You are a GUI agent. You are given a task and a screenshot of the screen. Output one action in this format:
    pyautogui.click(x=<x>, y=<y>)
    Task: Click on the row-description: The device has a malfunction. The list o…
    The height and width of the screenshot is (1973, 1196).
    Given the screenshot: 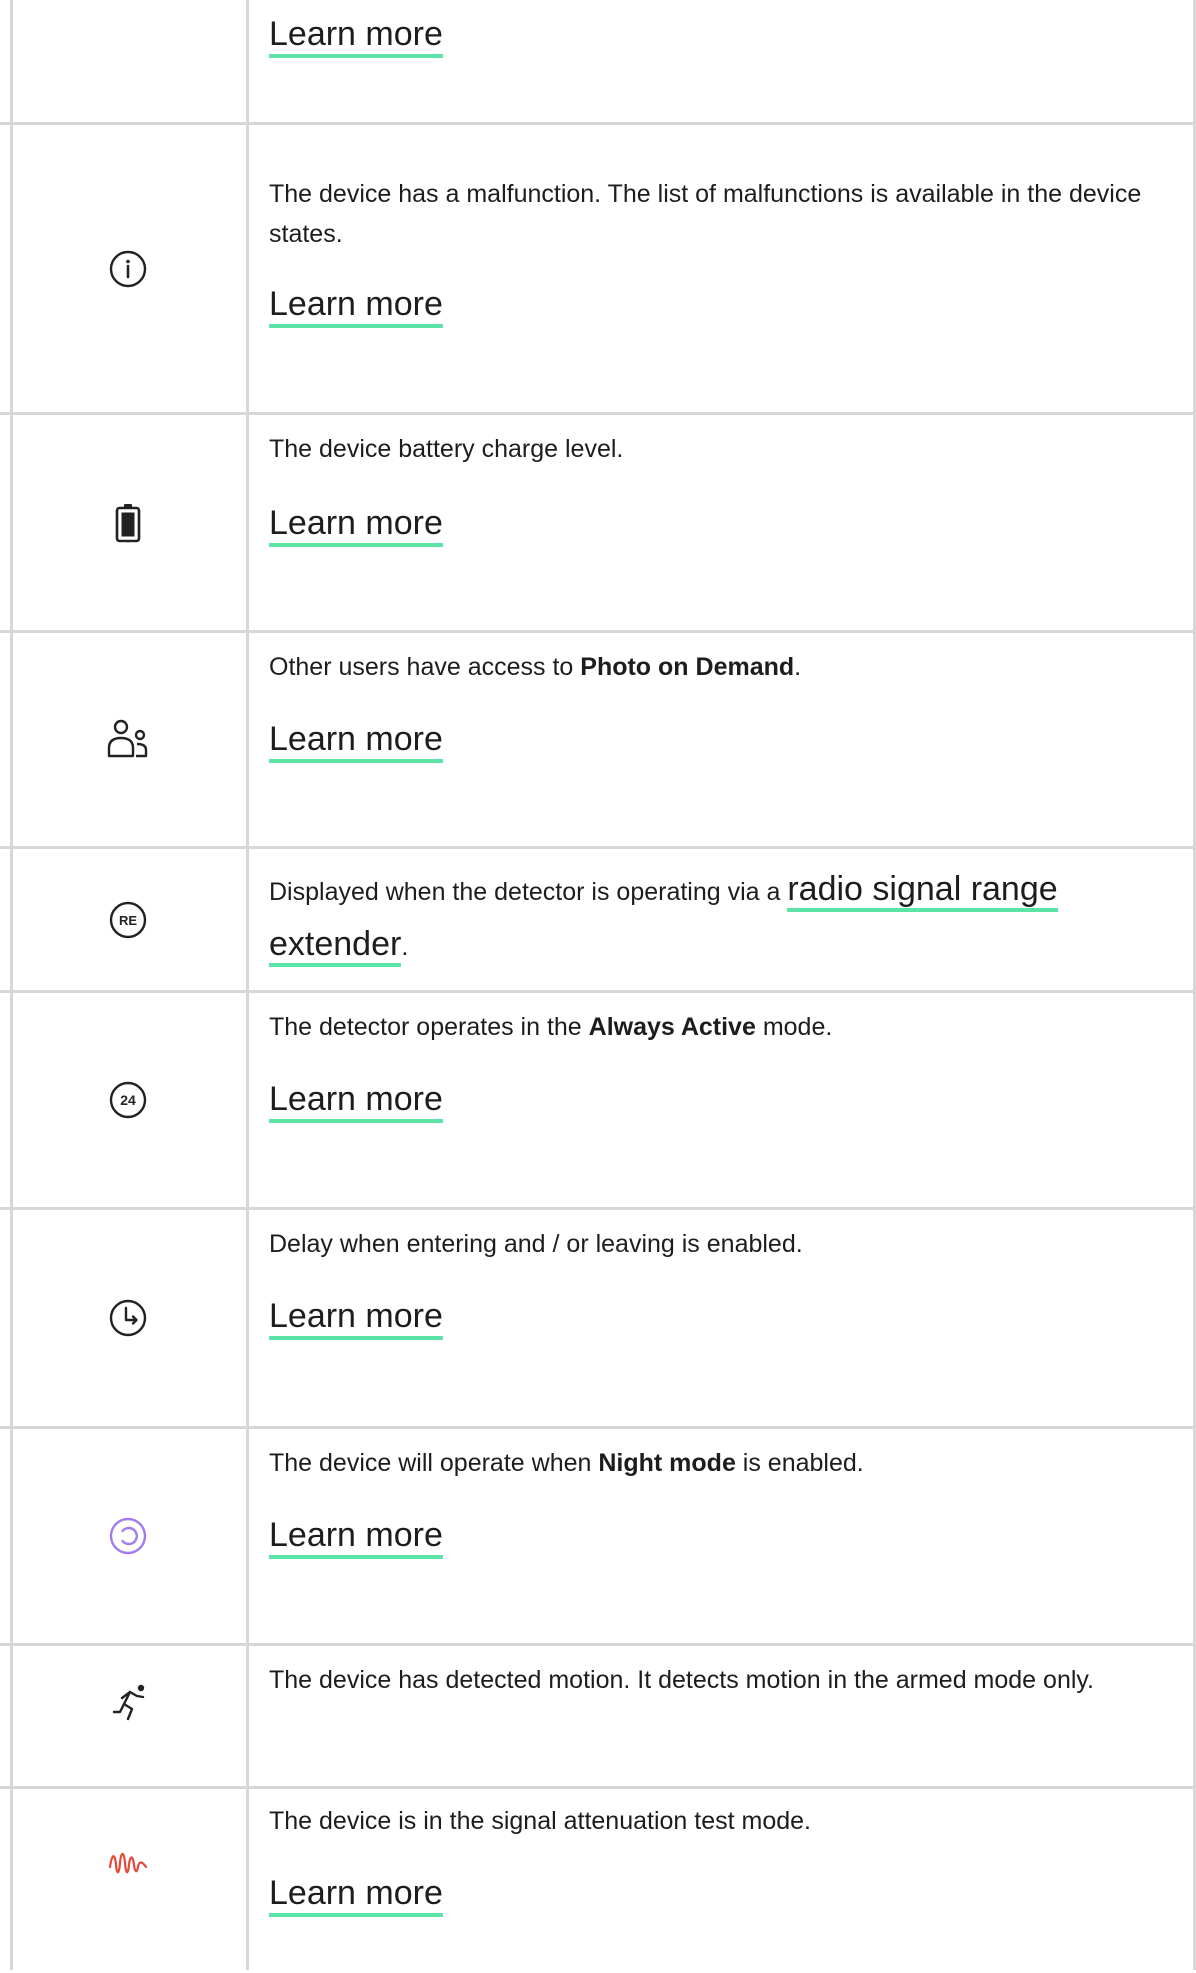 What is the action you would take?
    pyautogui.click(x=705, y=214)
    